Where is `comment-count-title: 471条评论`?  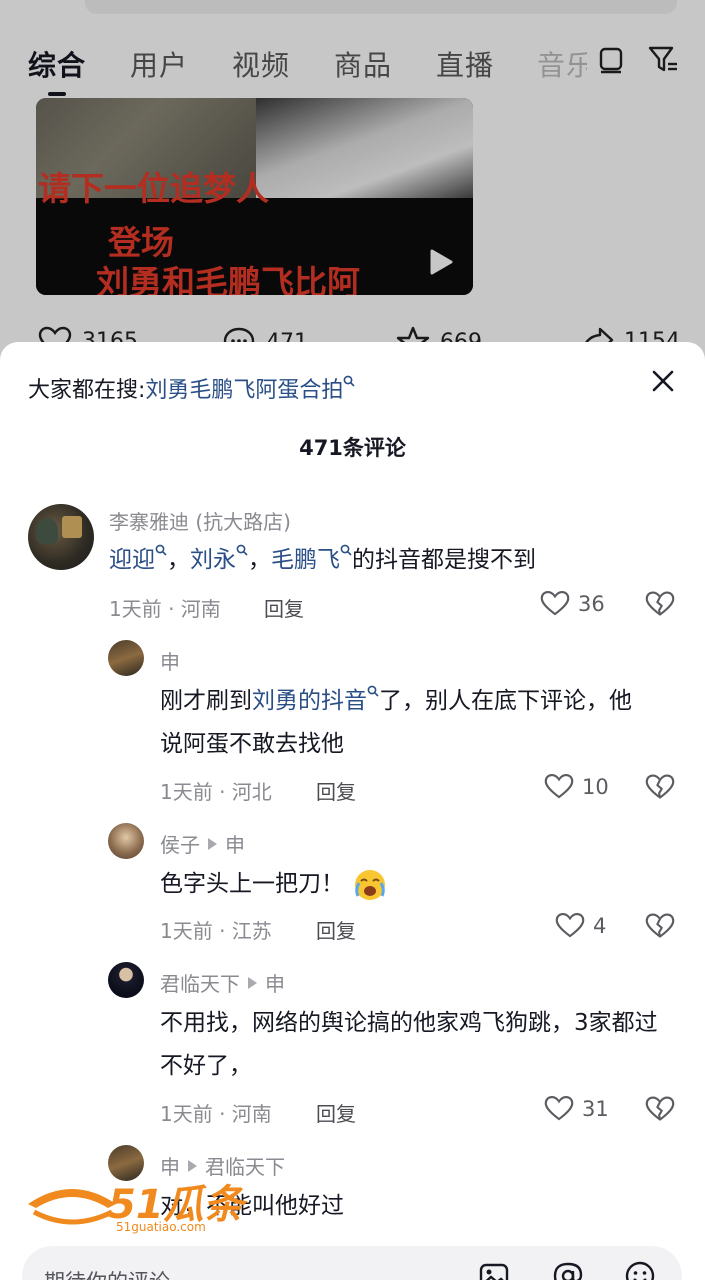 comment-count-title: 471条评论 is located at coordinates (352, 448).